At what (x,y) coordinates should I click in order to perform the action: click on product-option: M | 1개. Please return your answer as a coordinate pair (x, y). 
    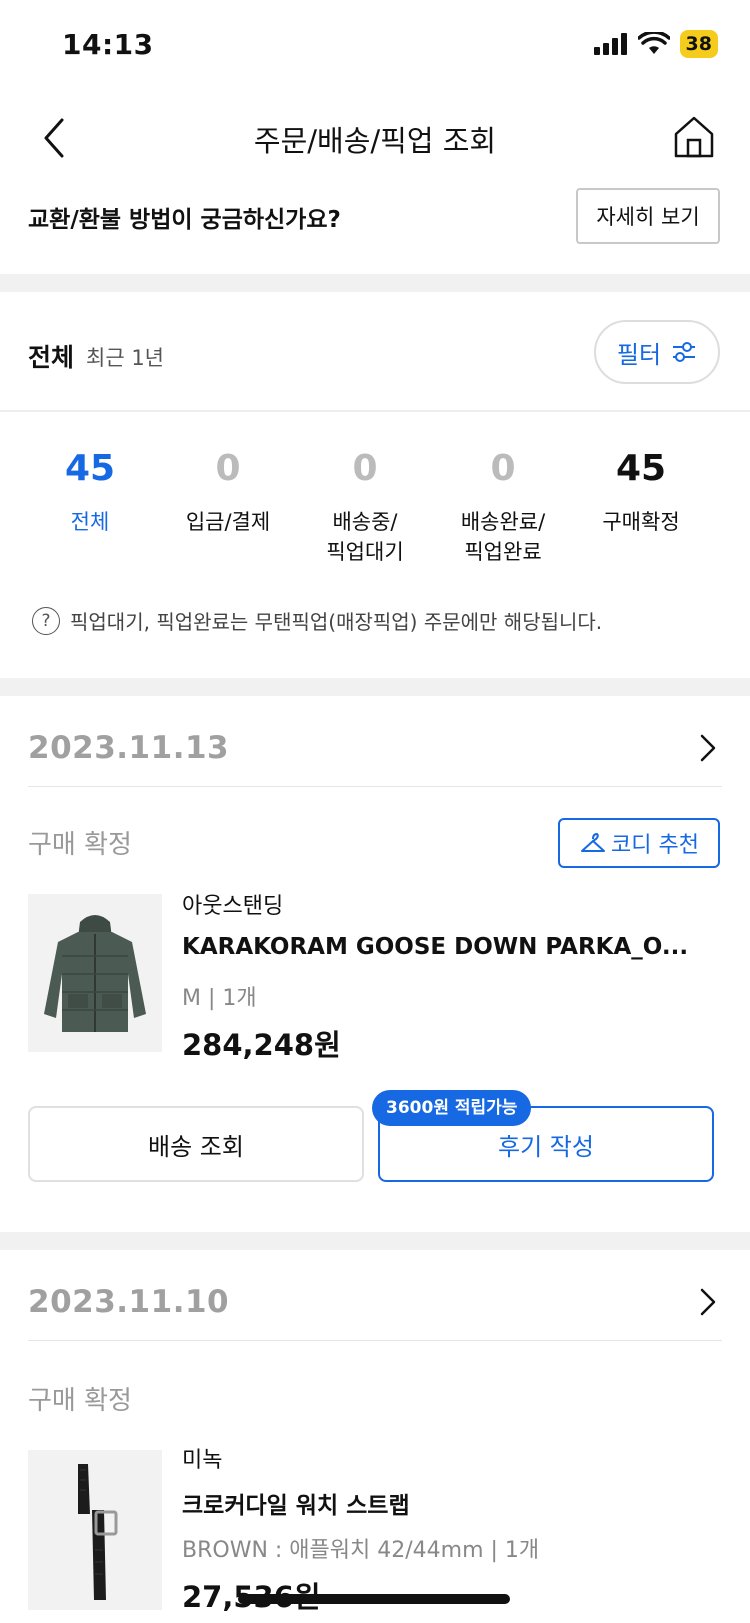
    Looking at the image, I should click on (219, 998).